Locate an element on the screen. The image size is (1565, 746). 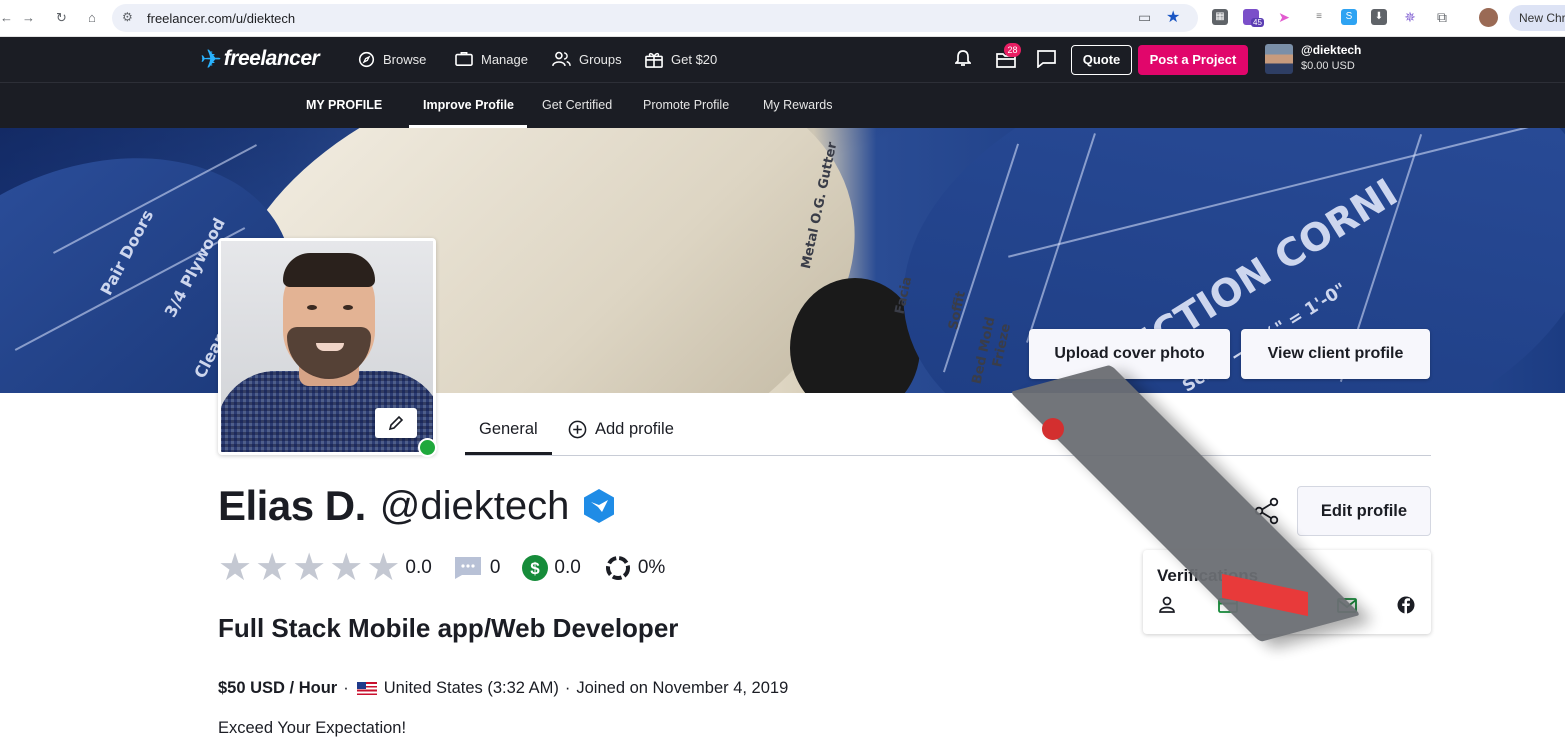
hourly-rate: $50 USD / Hour is located at coordinates (278, 688).